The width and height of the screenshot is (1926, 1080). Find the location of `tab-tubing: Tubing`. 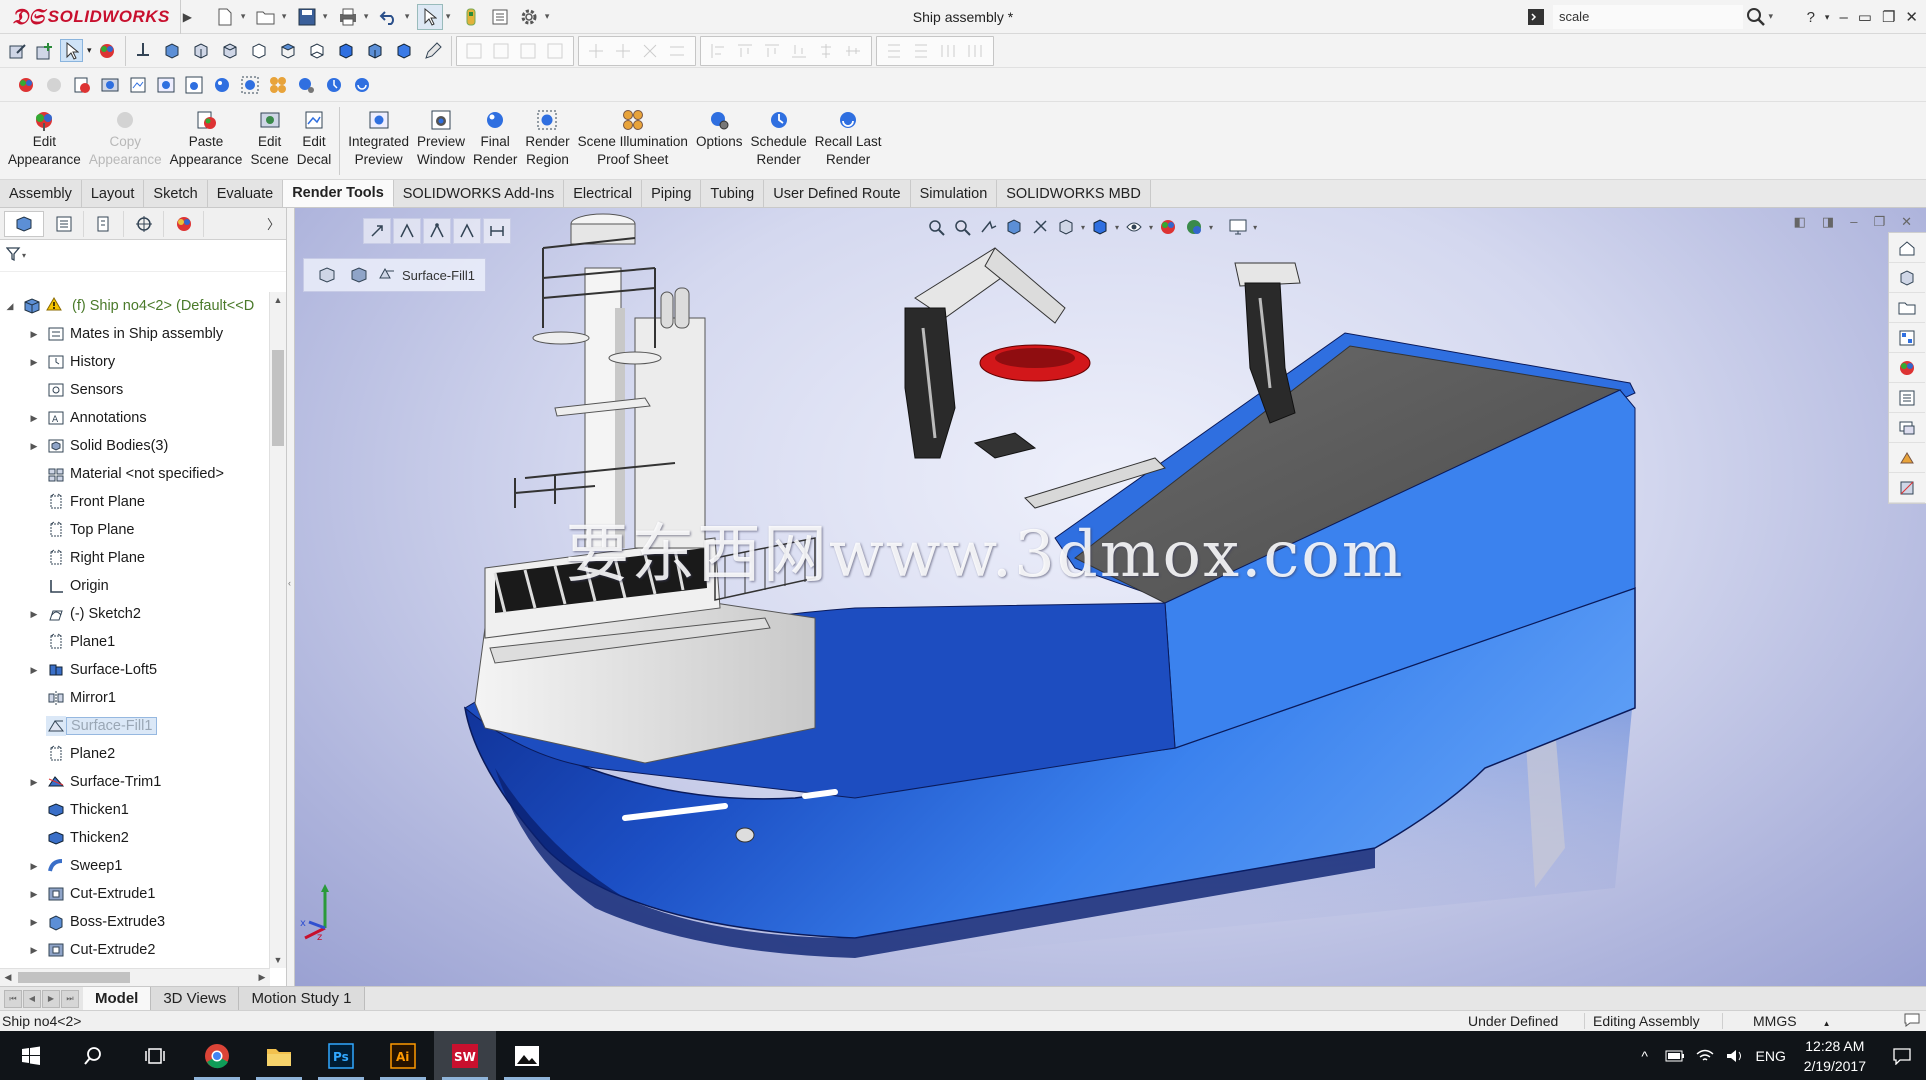

tab-tubing: Tubing is located at coordinates (733, 193).